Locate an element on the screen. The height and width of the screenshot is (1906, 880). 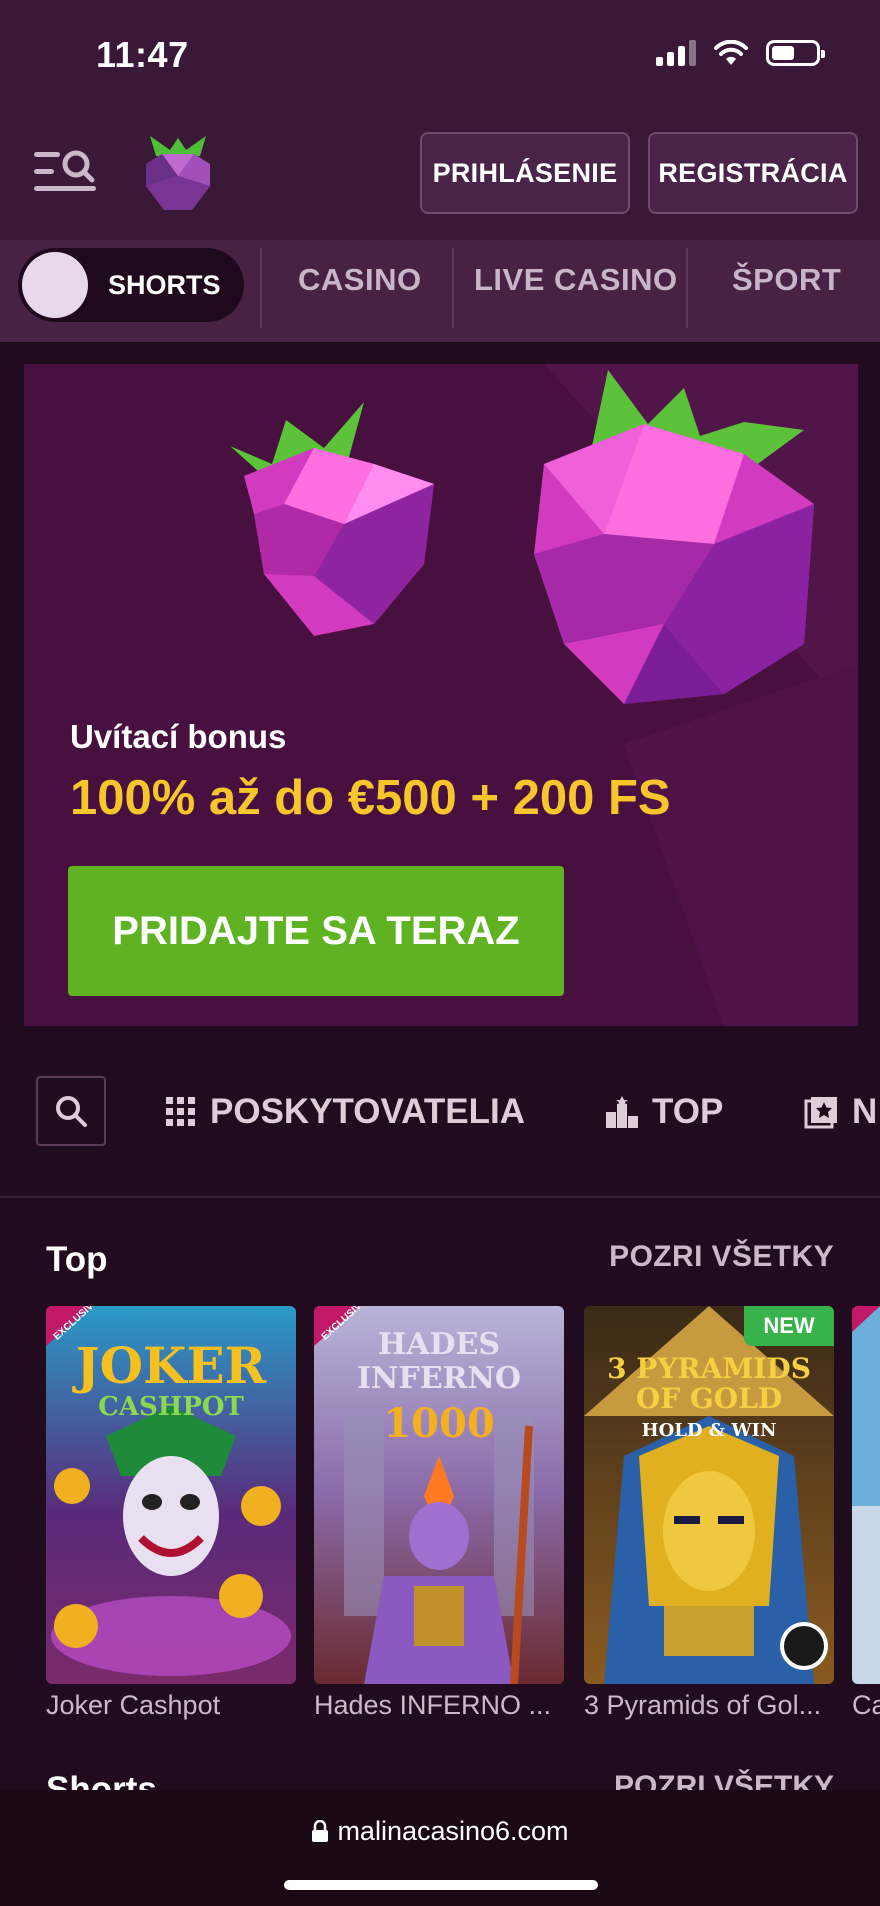
game-art-subtitle: CASHPOT is located at coordinates (171, 1407).